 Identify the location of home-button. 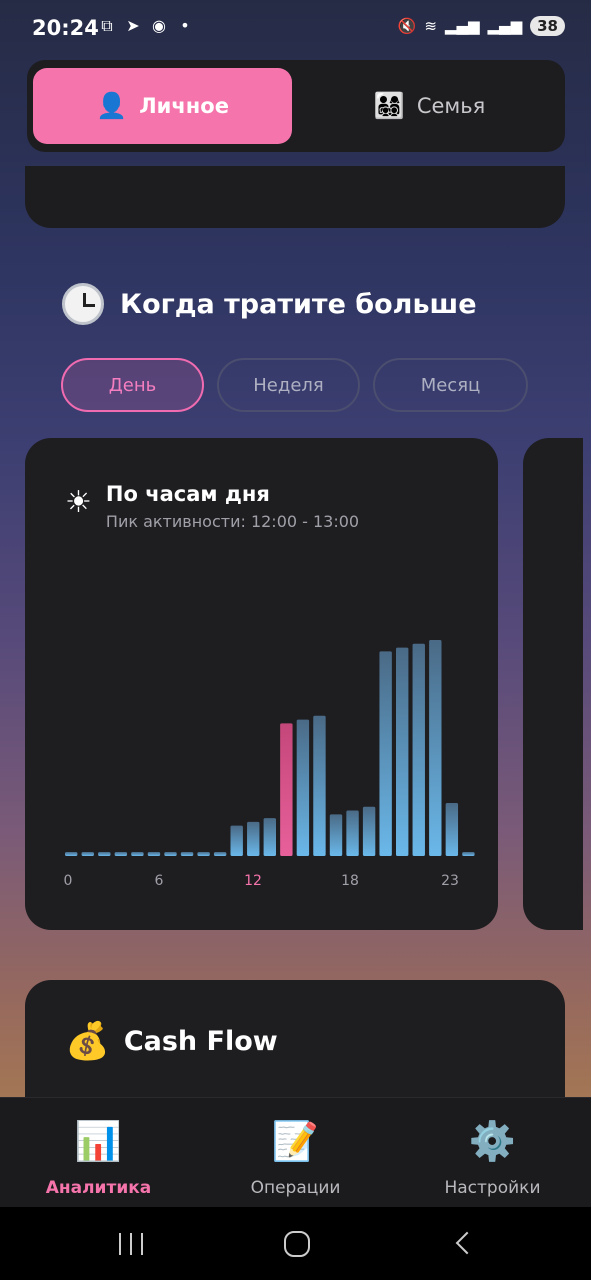
(297, 1244).